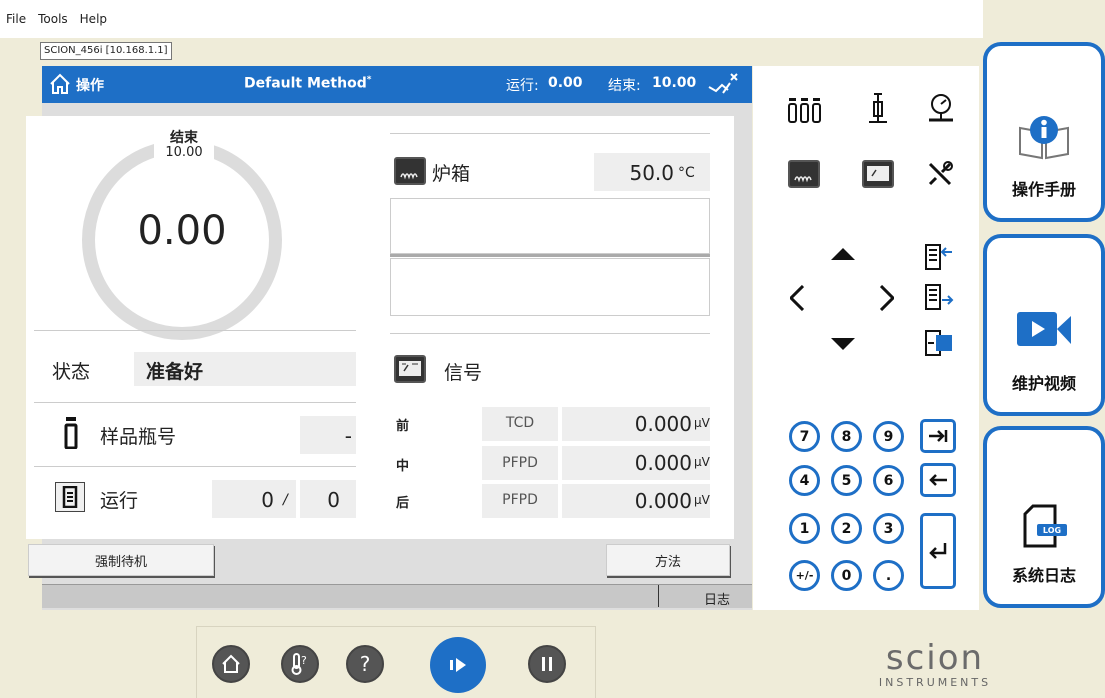 This screenshot has height=698, width=1105. What do you see at coordinates (806, 113) in the screenshot?
I see `autosampler-icon` at bounding box center [806, 113].